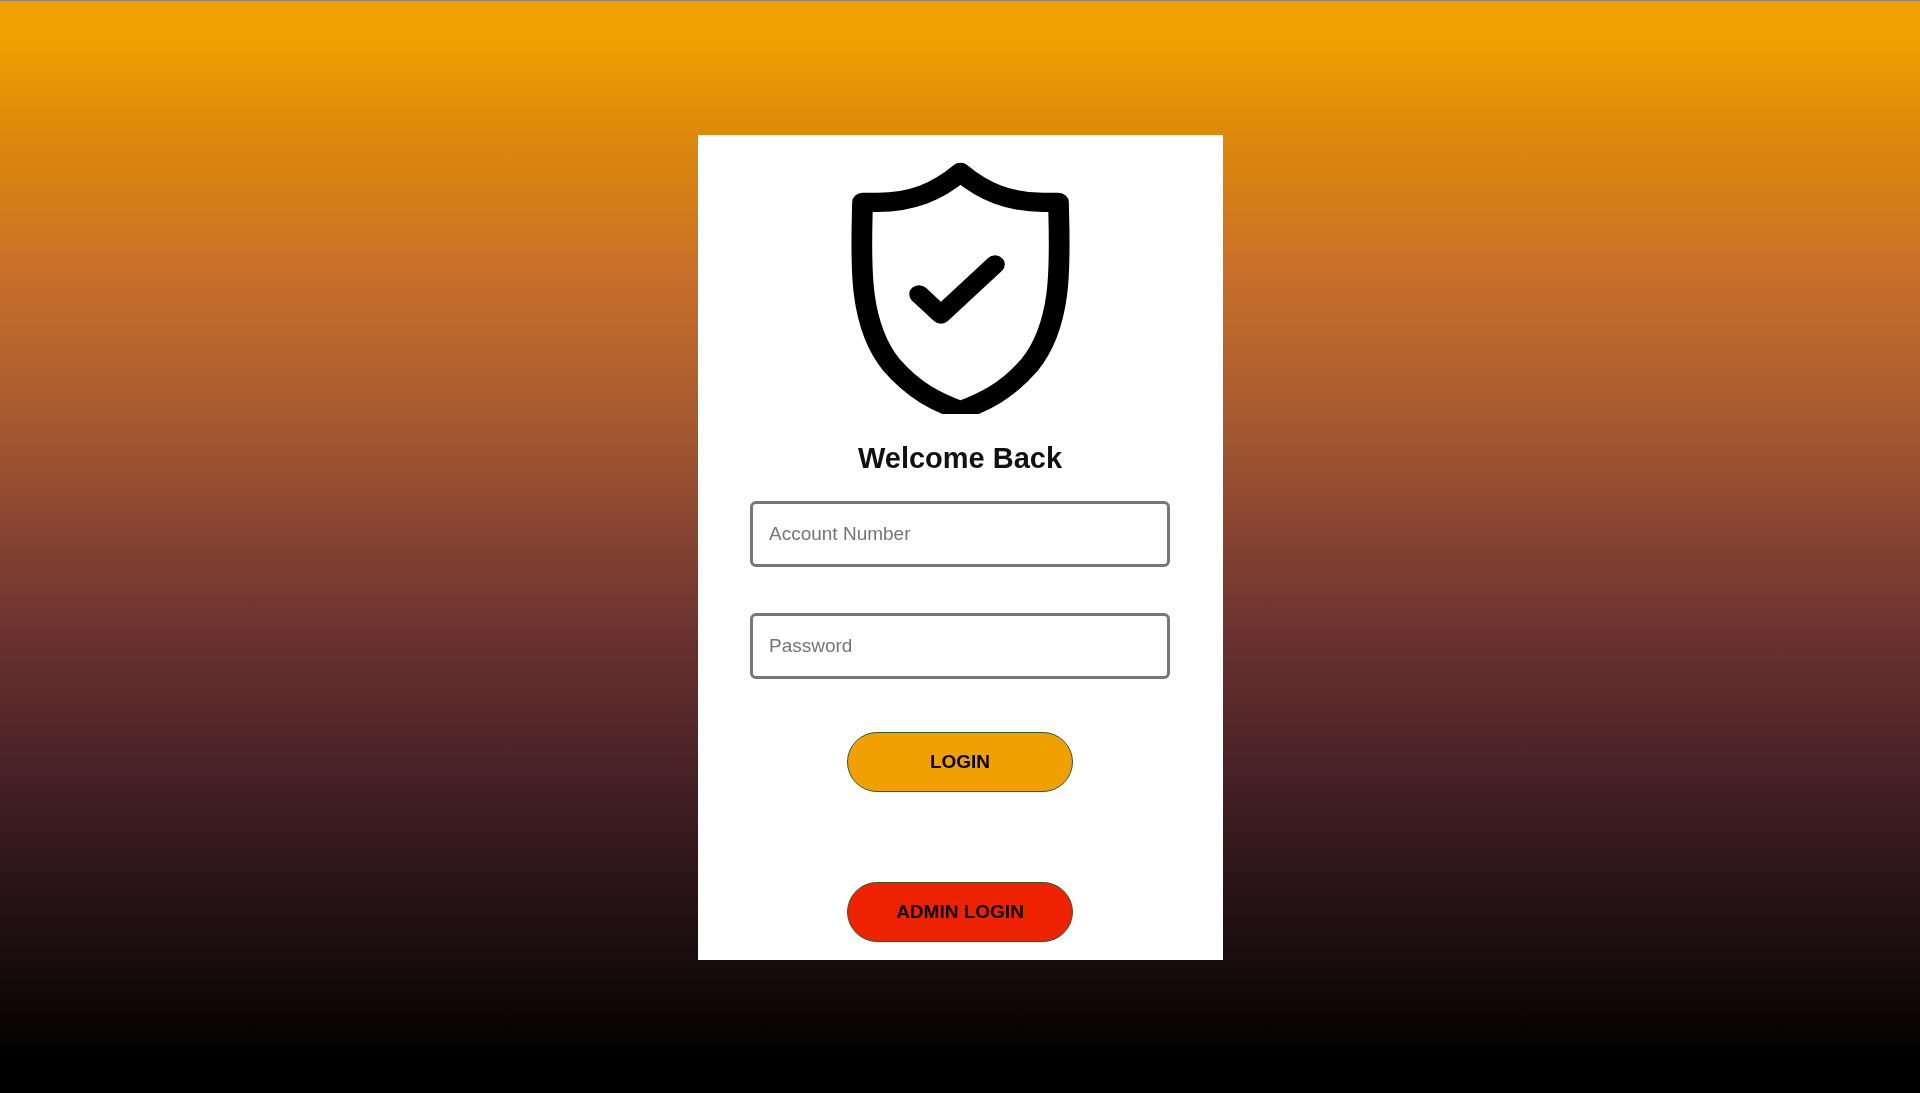 The image size is (1920, 1093). Describe the element at coordinates (960, 534) in the screenshot. I see `account-number-field: Account Number` at that location.